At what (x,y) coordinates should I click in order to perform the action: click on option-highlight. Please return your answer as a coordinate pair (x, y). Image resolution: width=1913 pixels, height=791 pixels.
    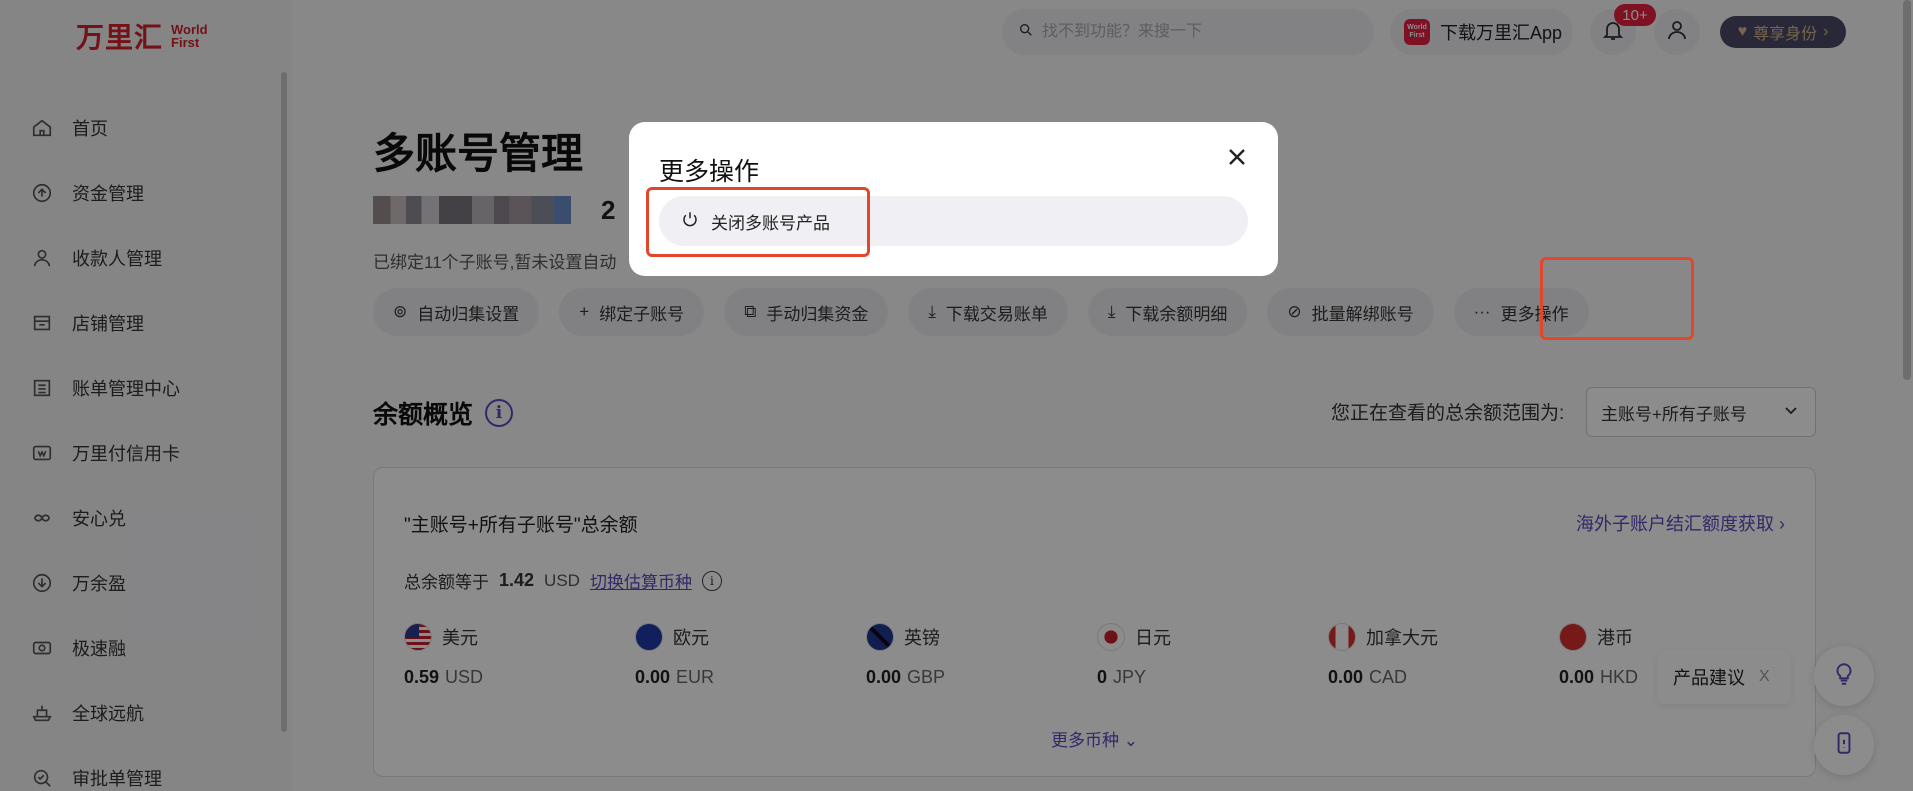
    Looking at the image, I should click on (758, 222).